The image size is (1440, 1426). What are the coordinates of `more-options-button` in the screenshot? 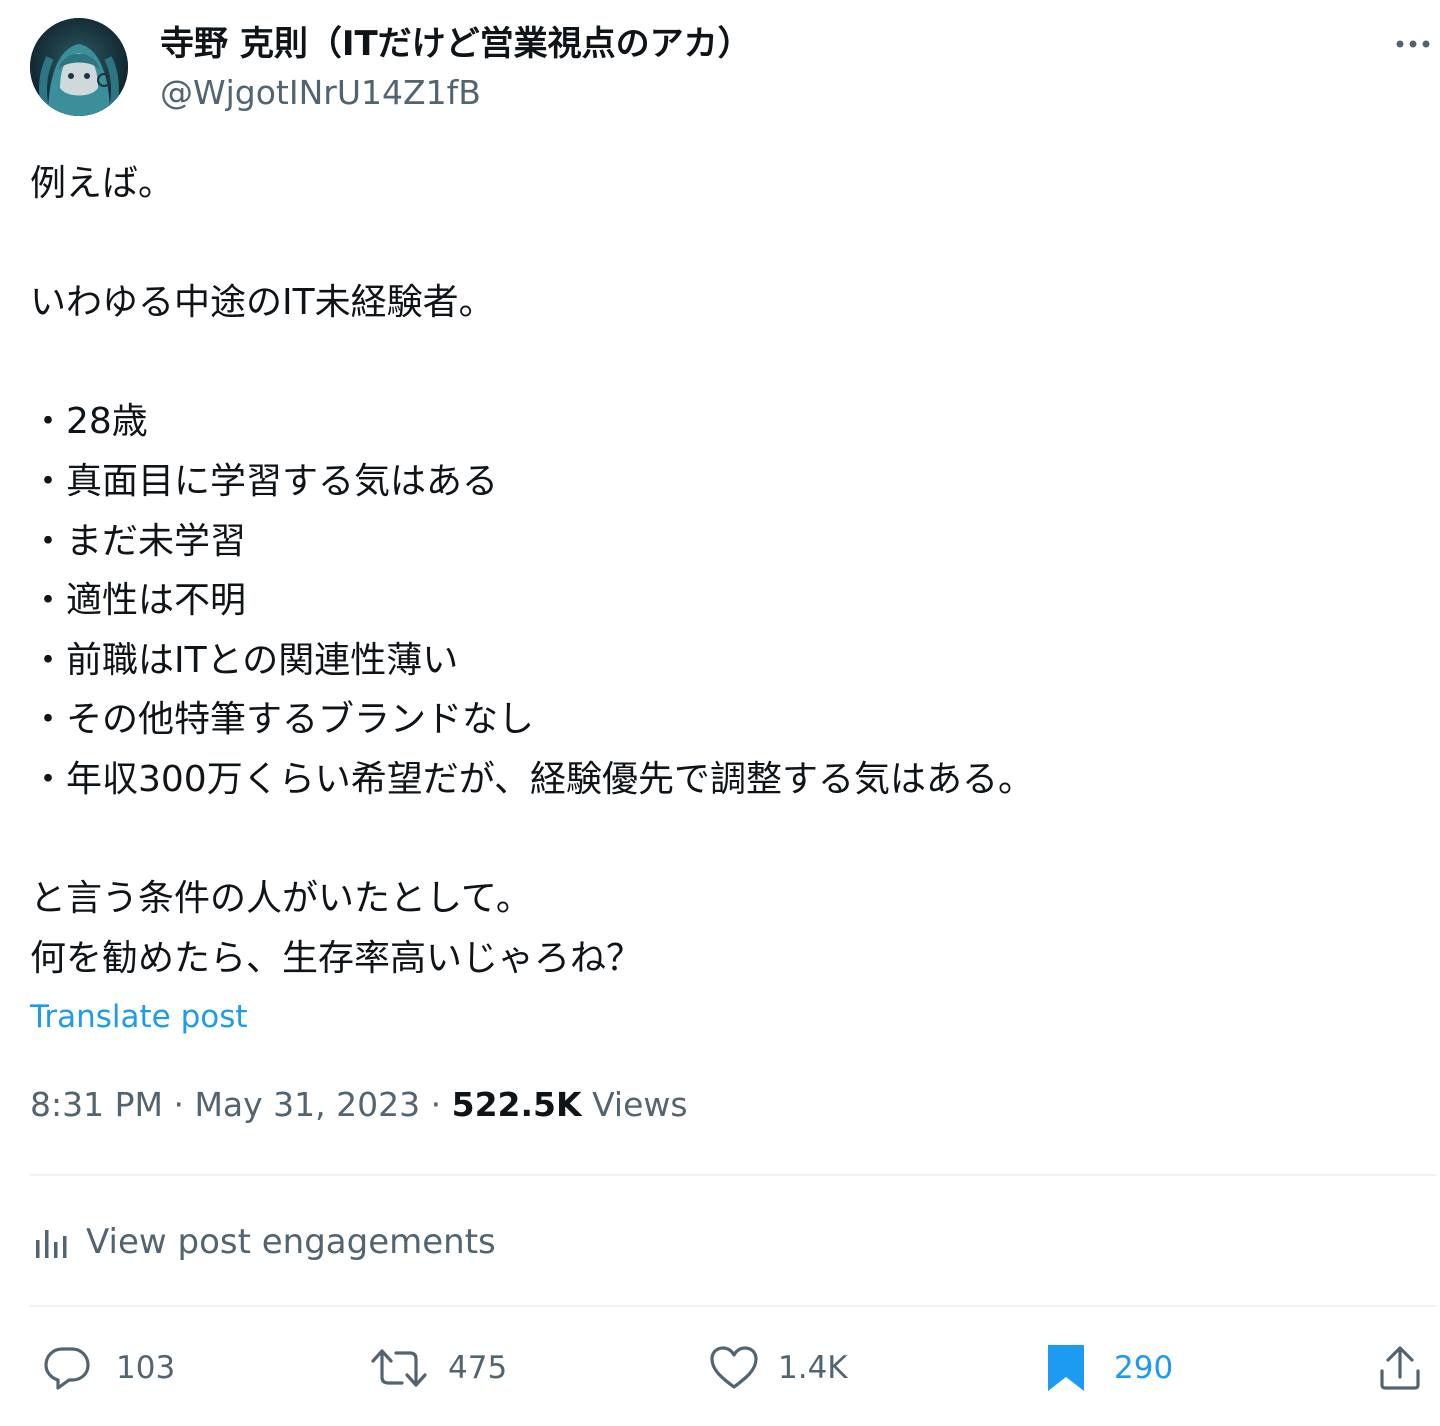 It's located at (1413, 44).